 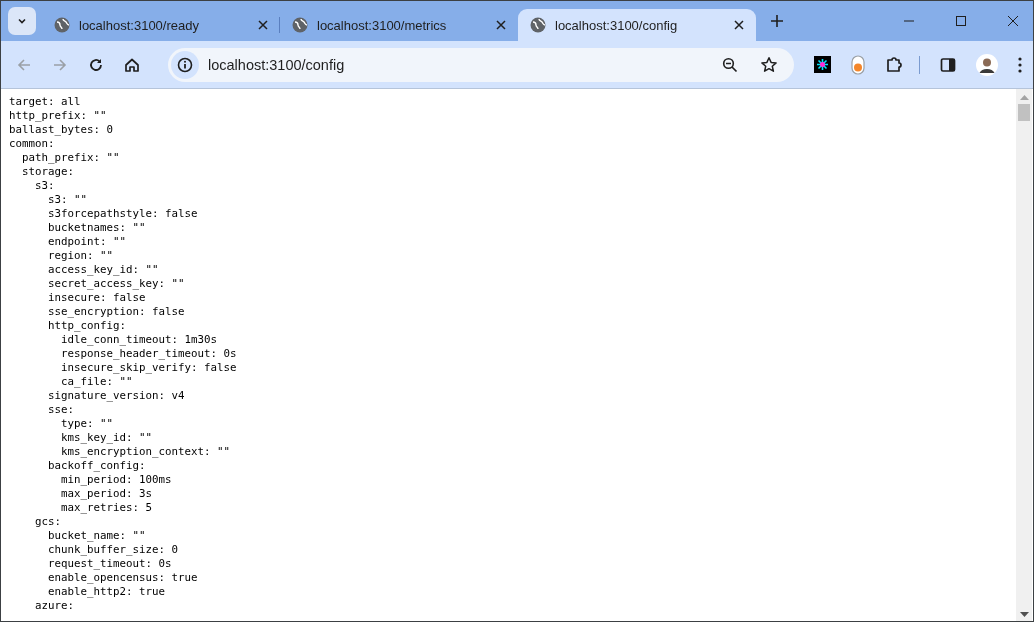 What do you see at coordinates (116, 479) in the screenshot?
I see `config-line: min_period: 100ms` at bounding box center [116, 479].